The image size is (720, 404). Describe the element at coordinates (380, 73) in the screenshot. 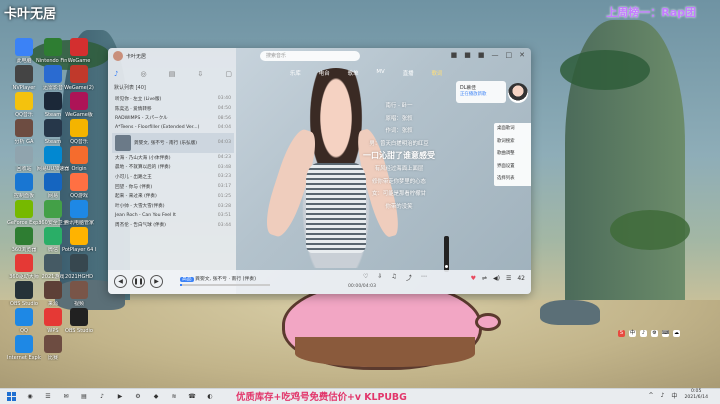

I see `tab-MV: MV` at that location.